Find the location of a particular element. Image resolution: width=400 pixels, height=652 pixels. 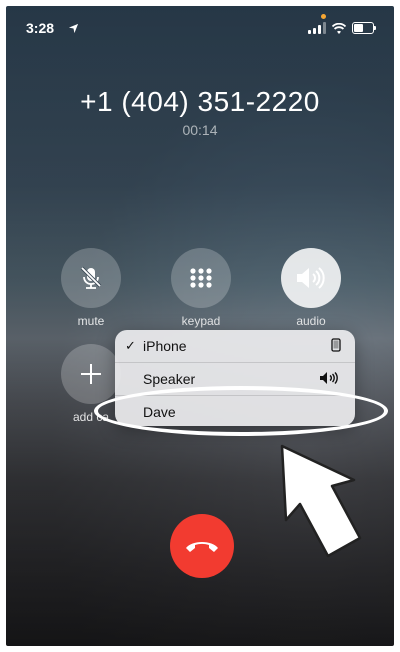

end-call-icon is located at coordinates (202, 546).